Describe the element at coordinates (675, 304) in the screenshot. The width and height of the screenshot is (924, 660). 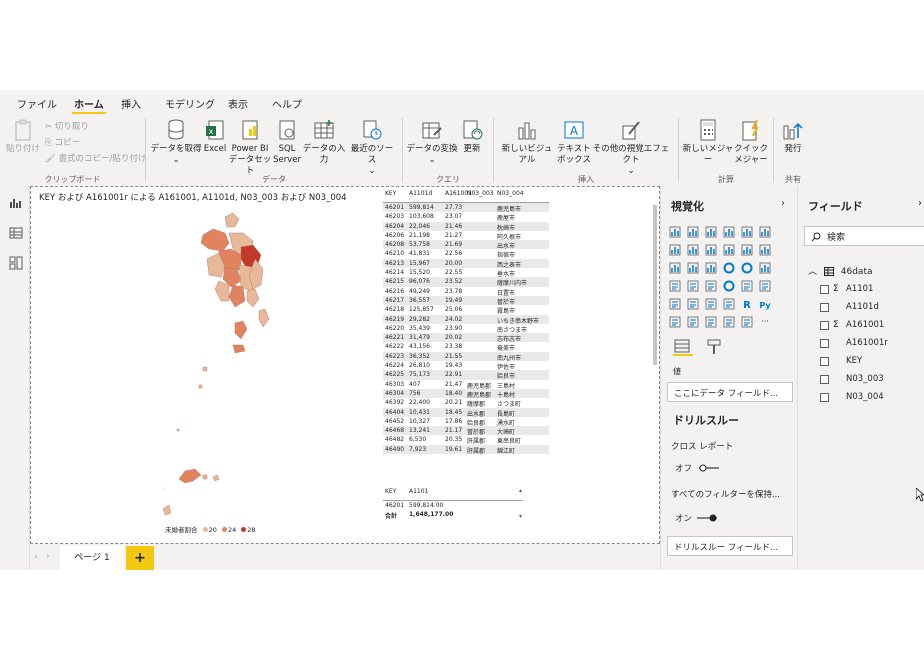
I see `kpi-icon` at that location.